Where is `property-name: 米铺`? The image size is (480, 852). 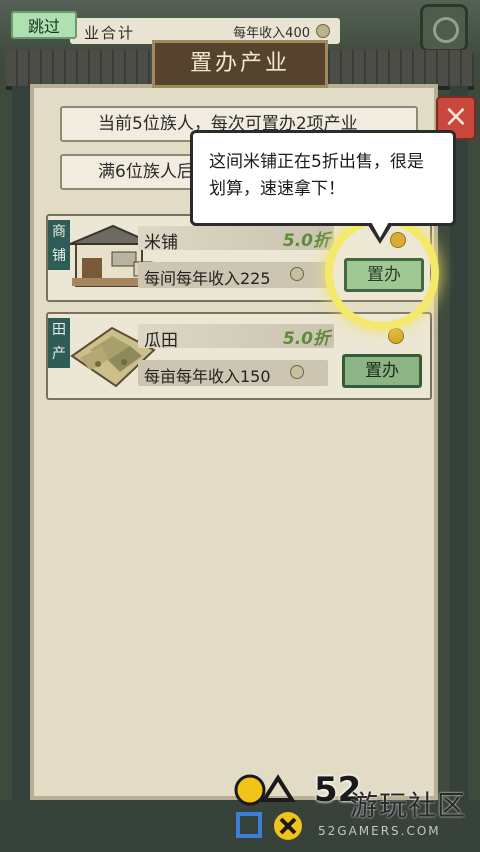
property-name: 米铺 is located at coordinates (161, 243).